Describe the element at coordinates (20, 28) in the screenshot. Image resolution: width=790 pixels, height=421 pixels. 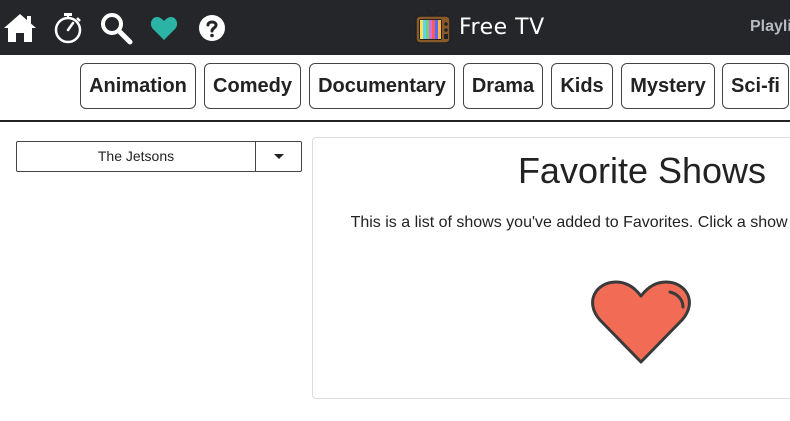
I see `home-icon` at that location.